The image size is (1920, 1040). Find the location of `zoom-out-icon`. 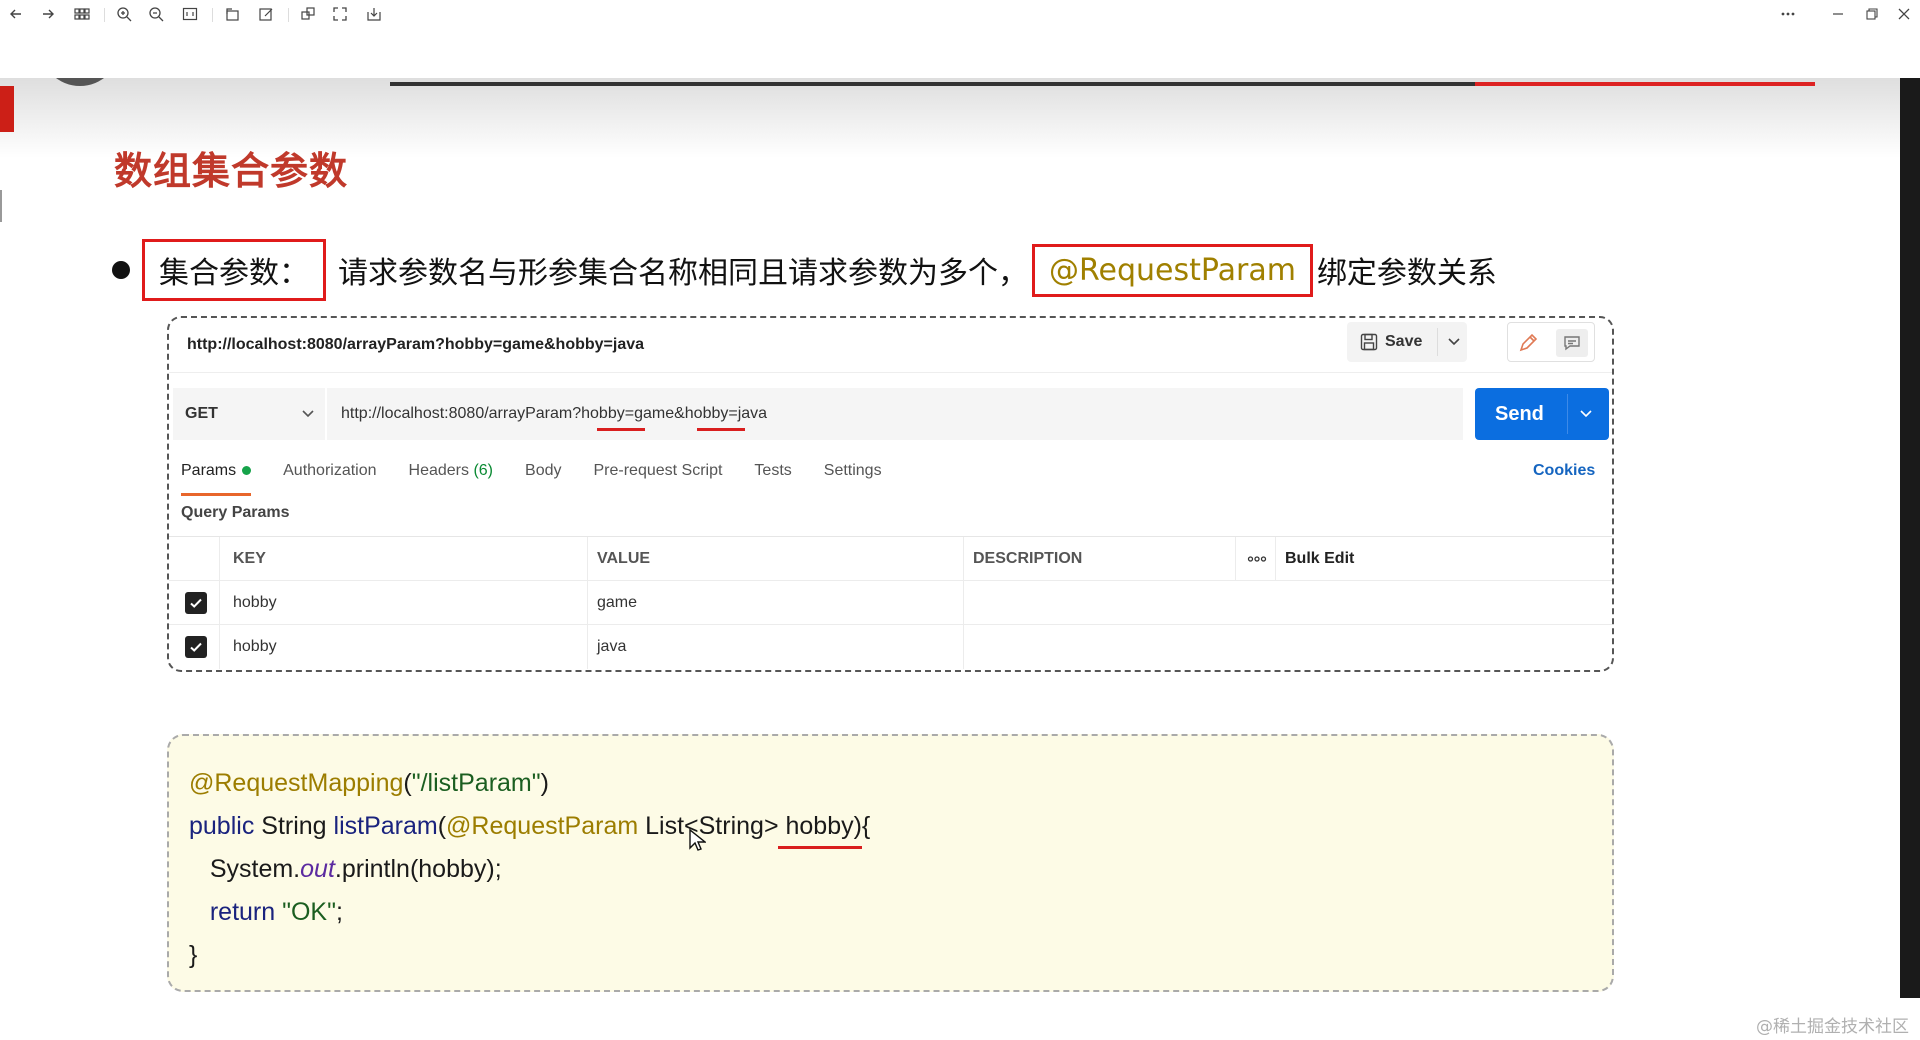

zoom-out-icon is located at coordinates (156, 14).